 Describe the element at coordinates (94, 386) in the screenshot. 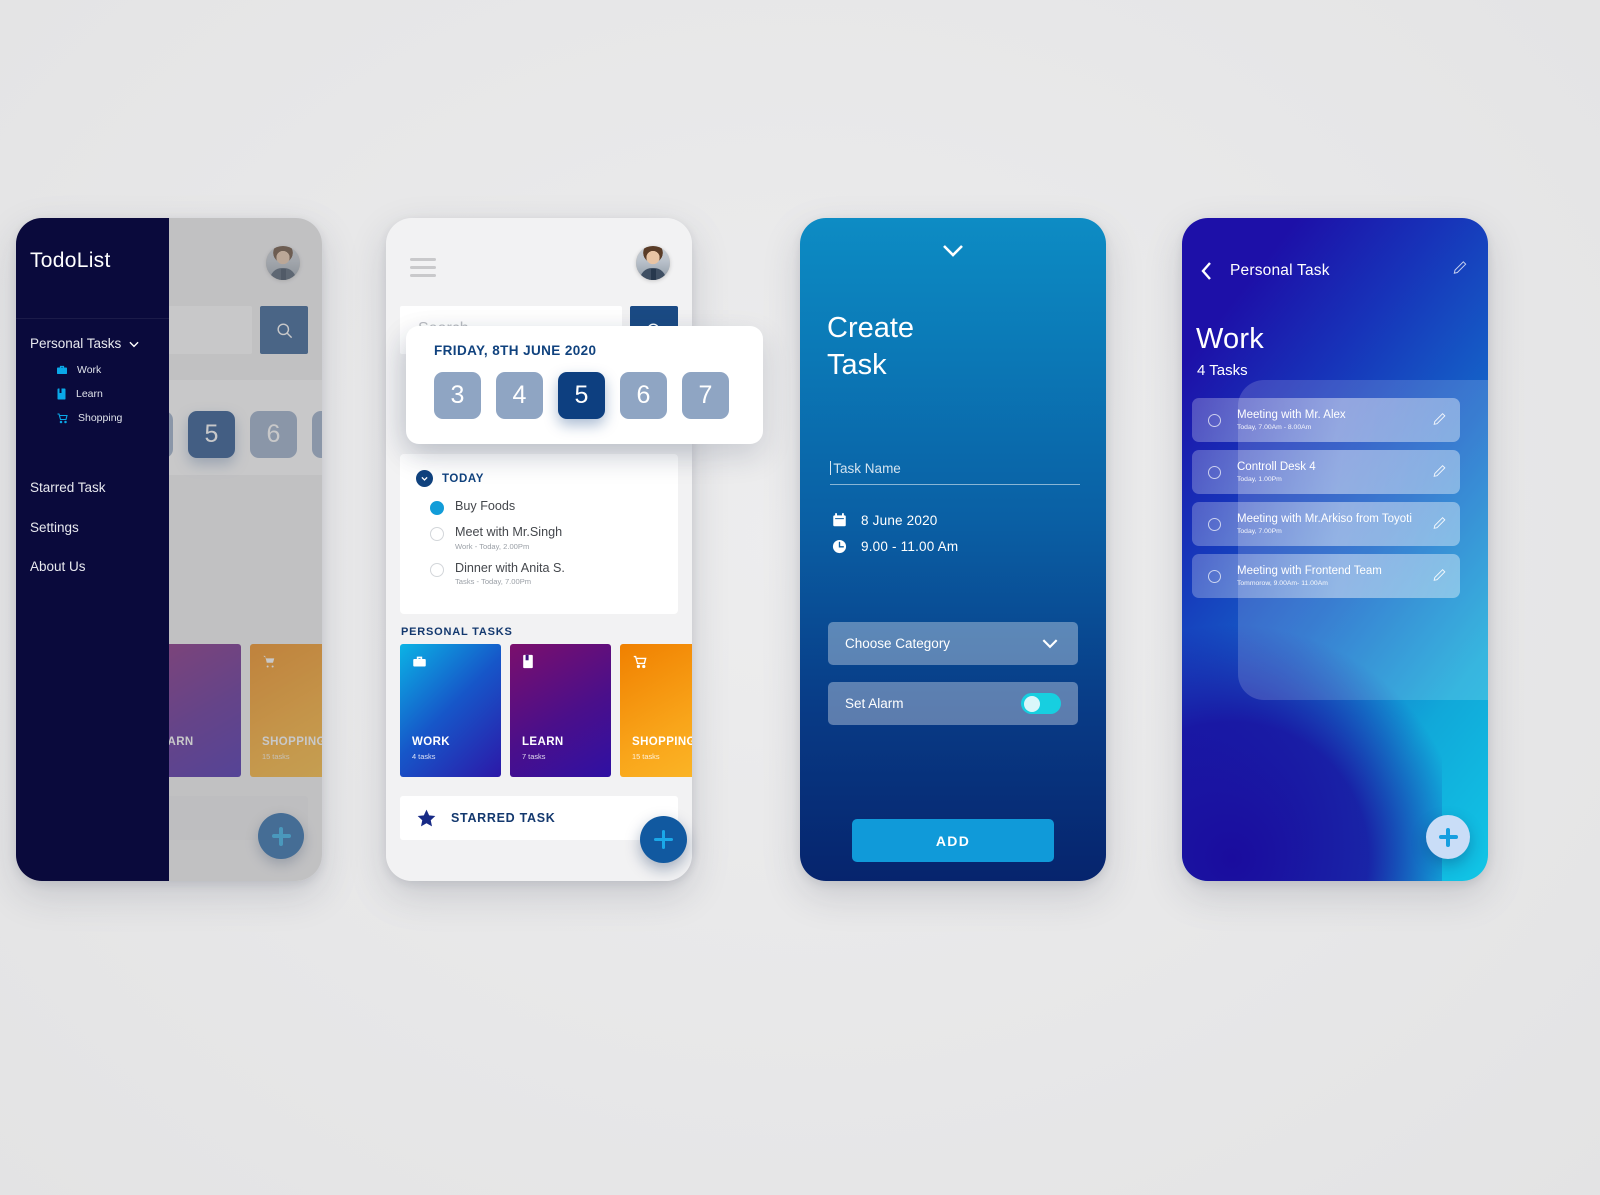

I see `drawer-nav: Personal Tasks Work Learn Shopping` at that location.